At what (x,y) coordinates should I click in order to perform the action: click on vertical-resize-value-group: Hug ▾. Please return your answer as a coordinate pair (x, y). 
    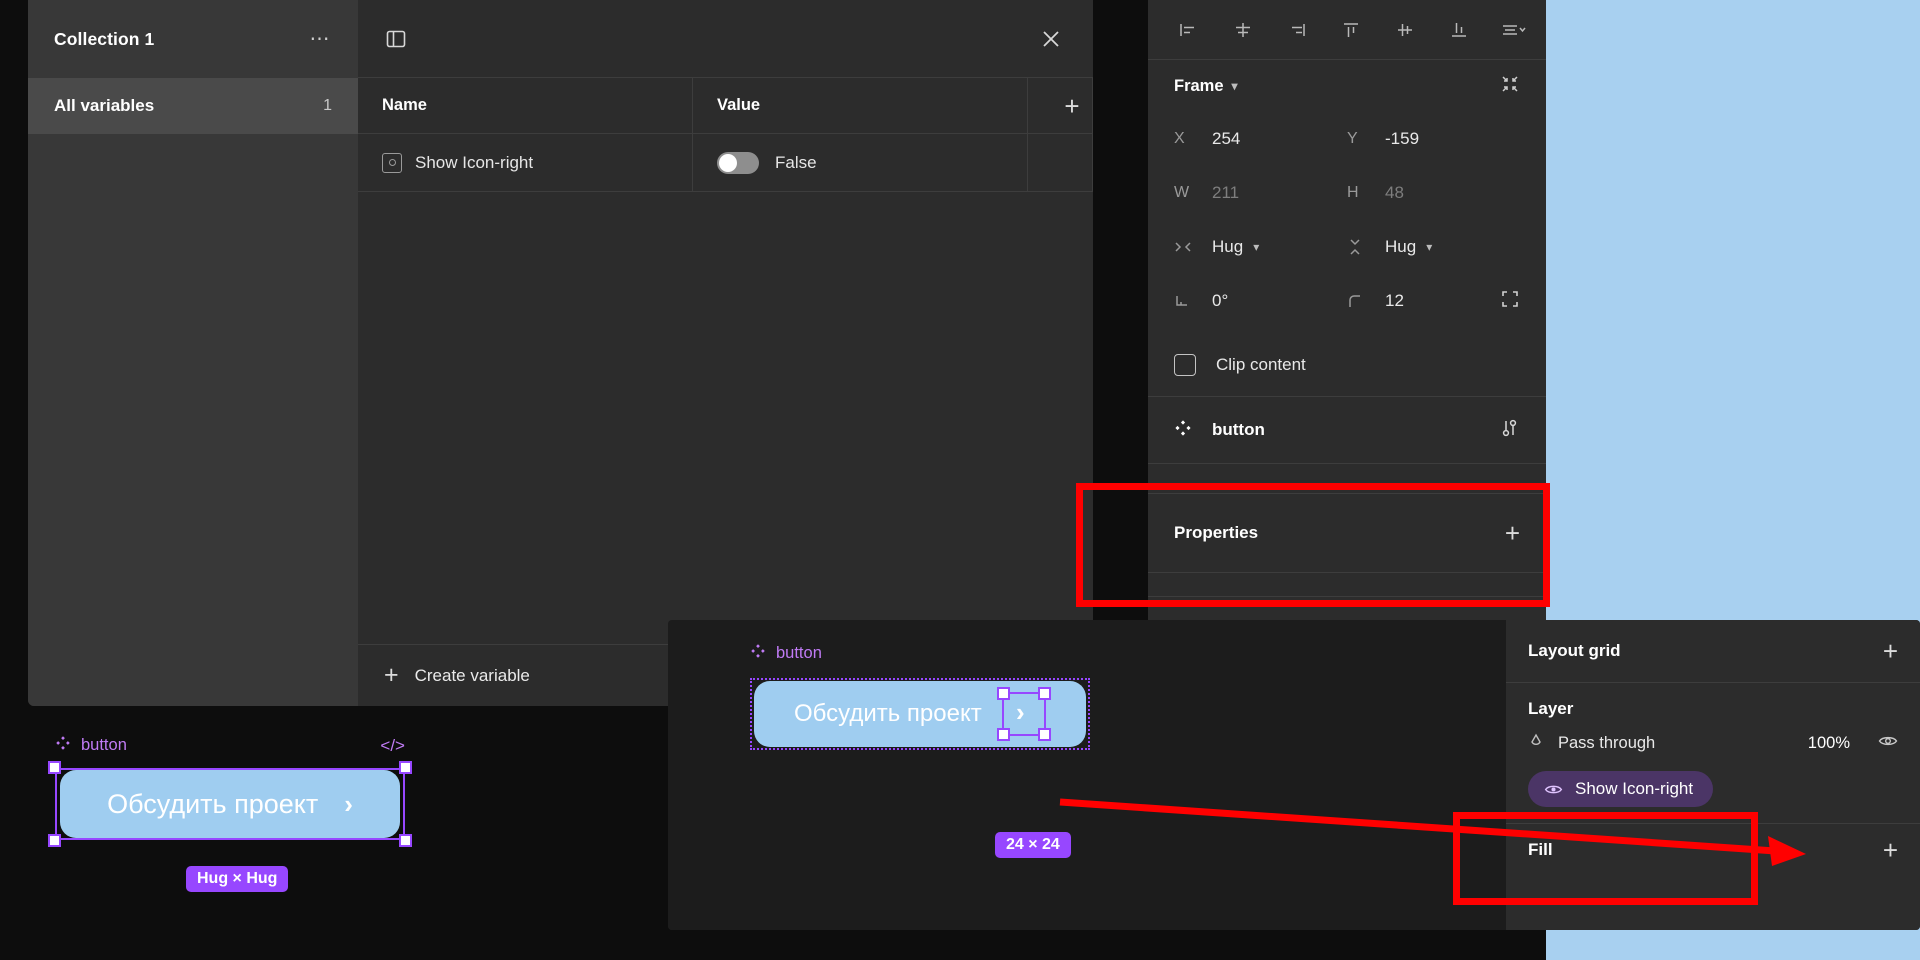
    Looking at the image, I should click on (1408, 247).